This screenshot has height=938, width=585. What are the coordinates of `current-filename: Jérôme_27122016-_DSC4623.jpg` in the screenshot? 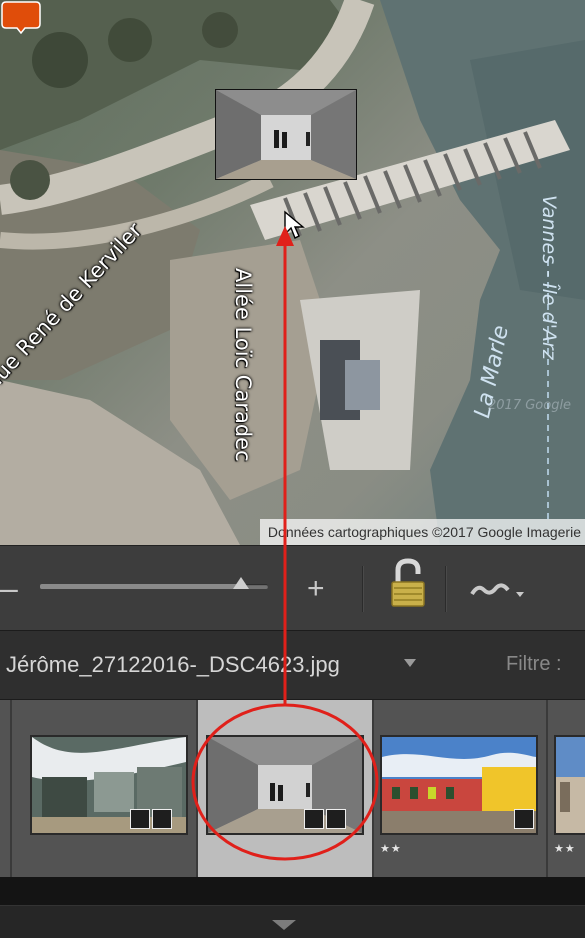 It's located at (173, 665).